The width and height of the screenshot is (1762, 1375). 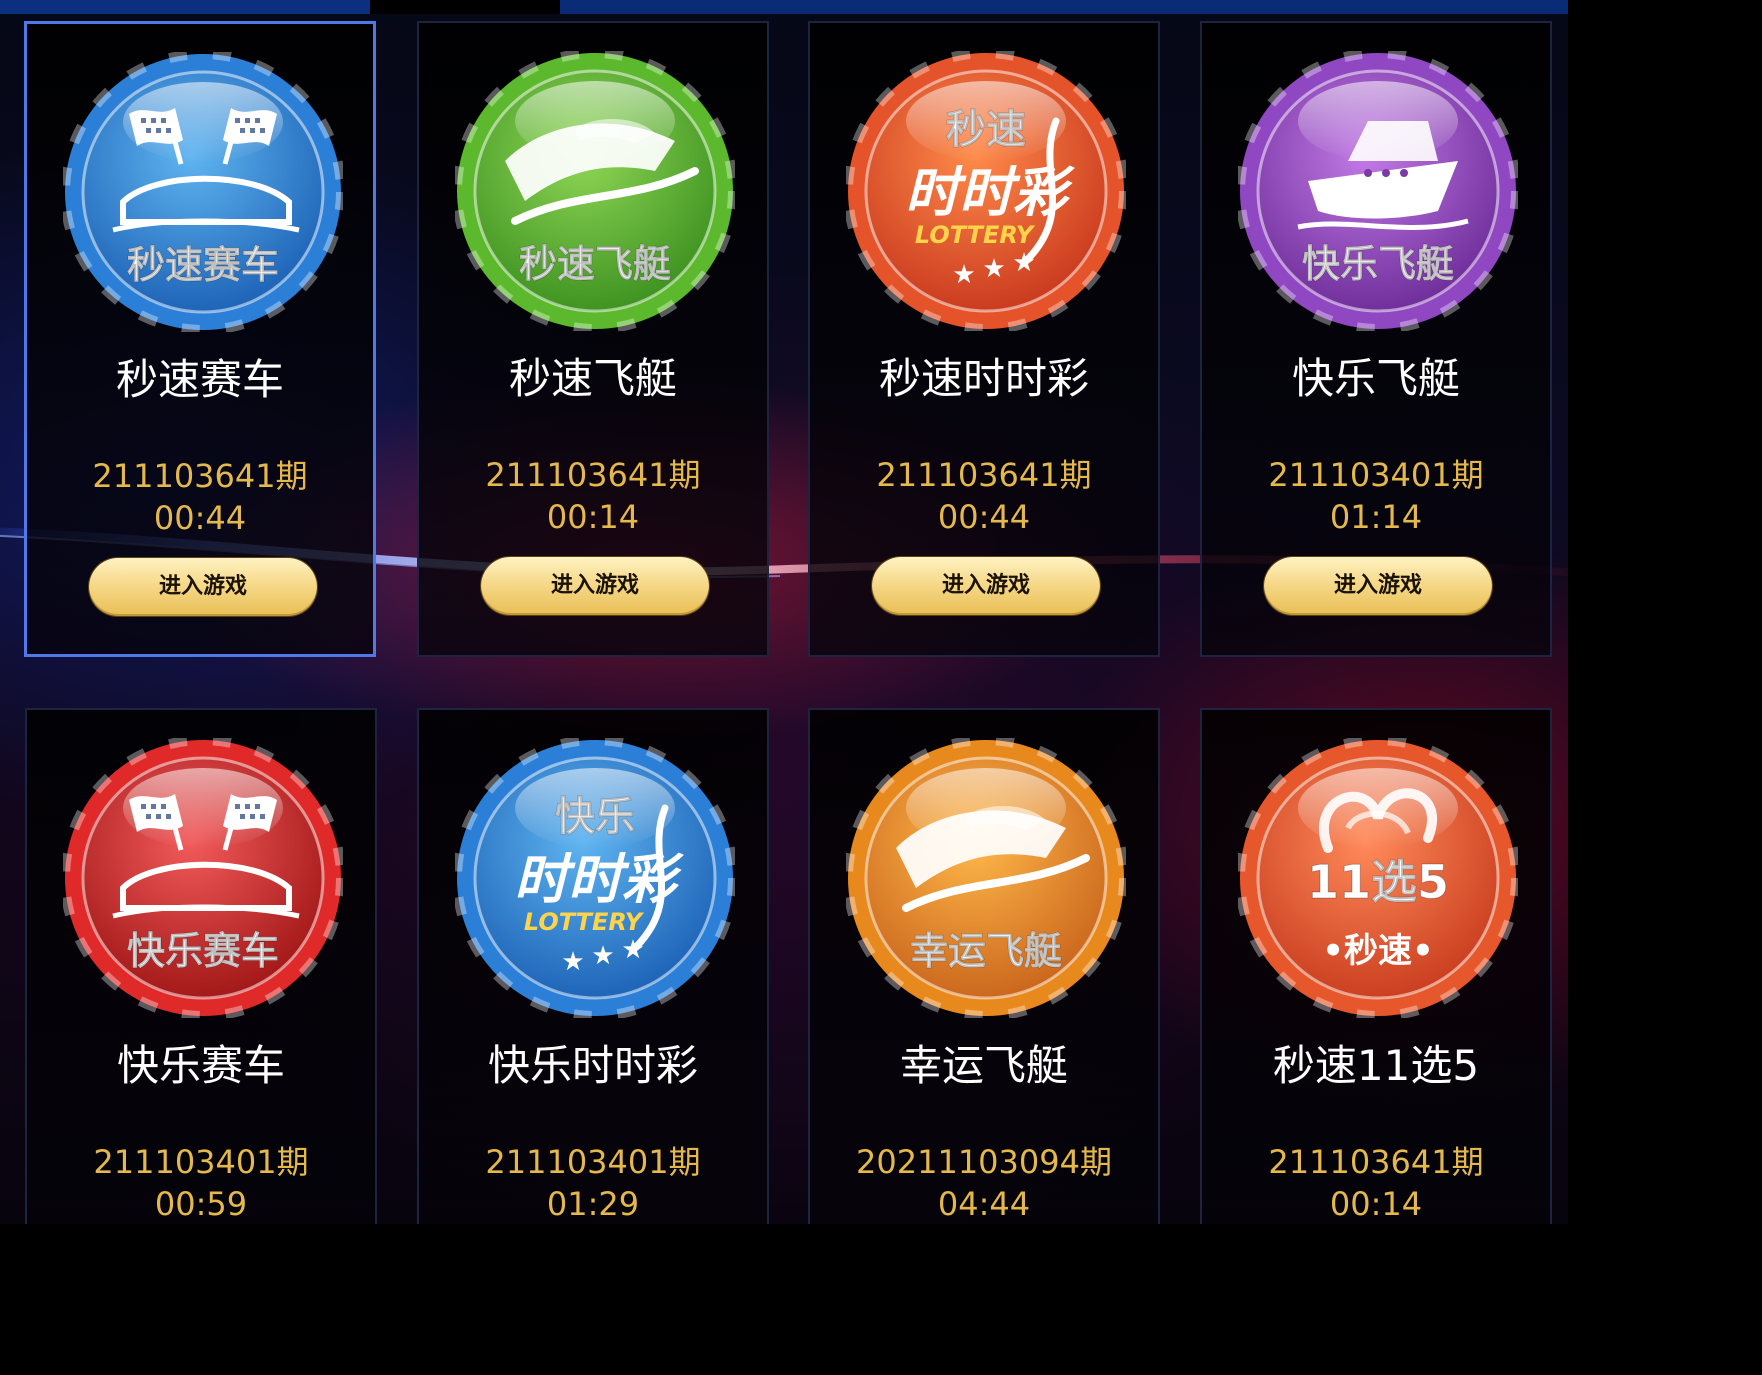 I want to click on game-title: 快乐飞艇, so click(x=1375, y=378).